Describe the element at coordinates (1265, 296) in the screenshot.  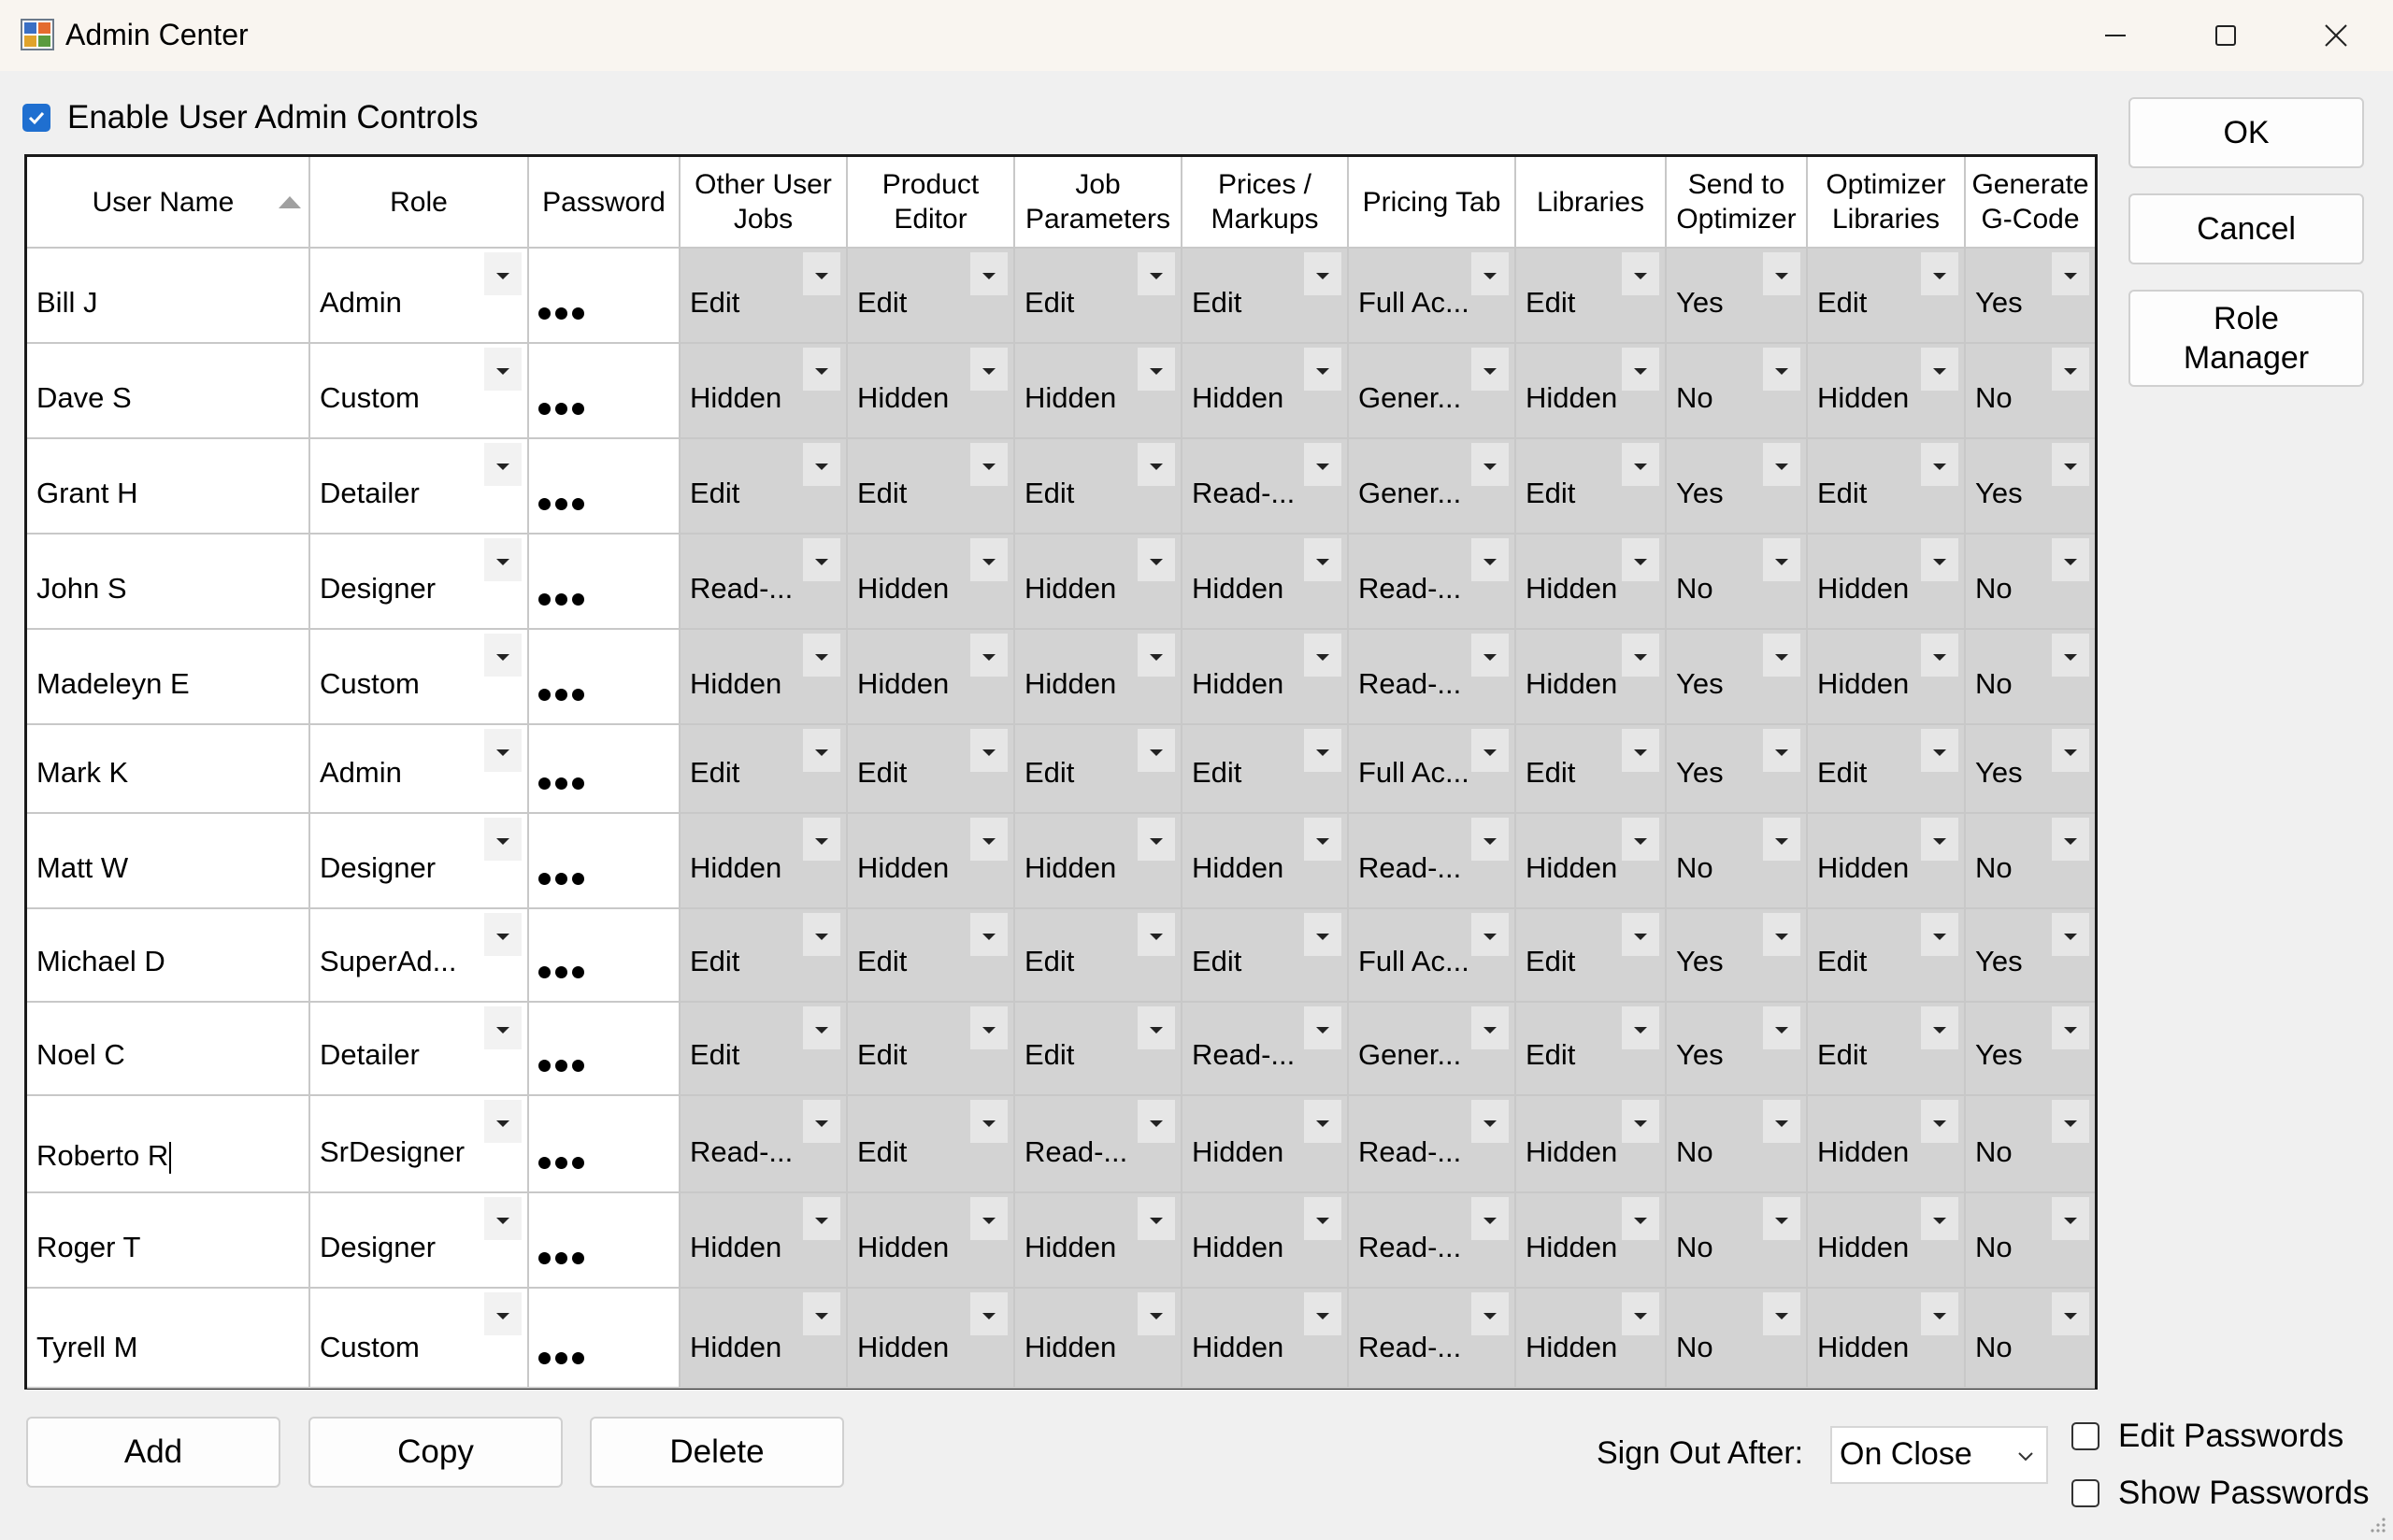
I see `prices-combo-cell: Edit` at that location.